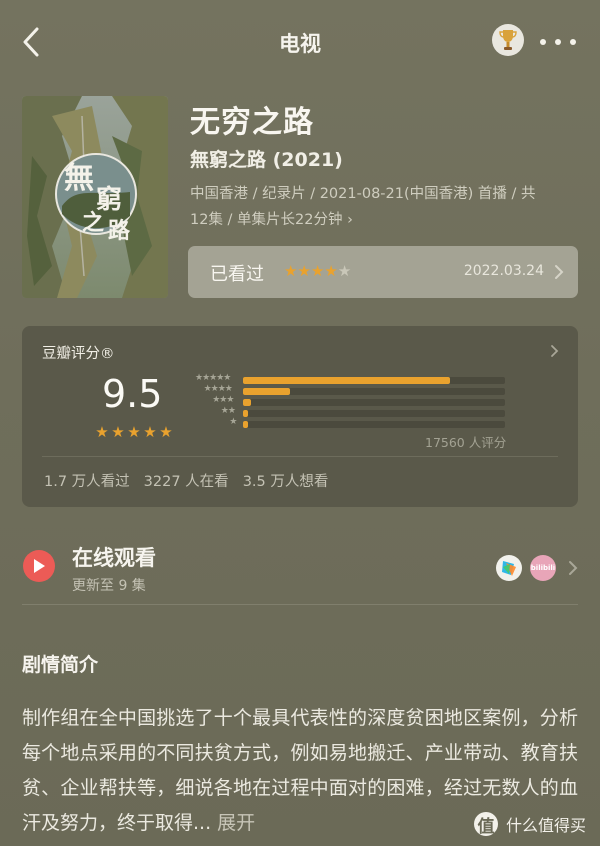  What do you see at coordinates (95, 197) in the screenshot?
I see `poster-image: 無 窮 之 路` at bounding box center [95, 197].